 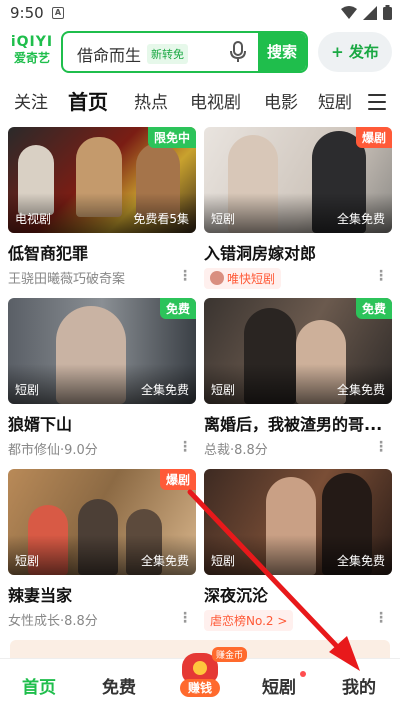 What do you see at coordinates (243, 278) in the screenshot?
I see `ranking-pill: 唯快短剧` at bounding box center [243, 278].